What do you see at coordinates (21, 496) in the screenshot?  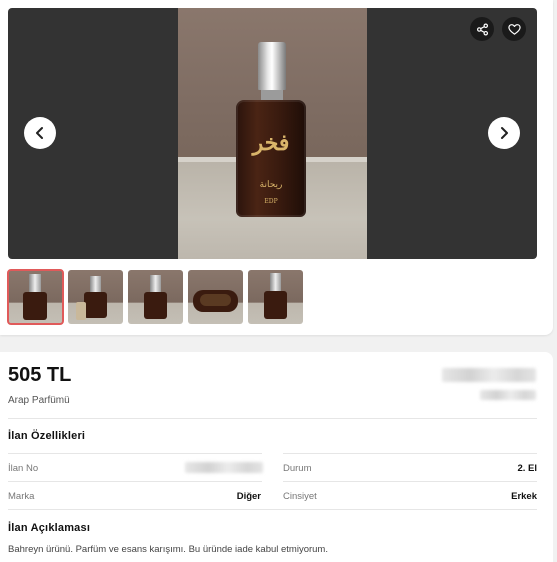 I see `marka-label: Marka` at bounding box center [21, 496].